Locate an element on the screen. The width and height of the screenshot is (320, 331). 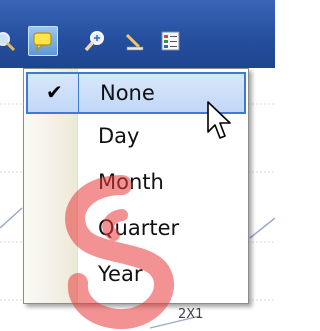
menu-item-quarter: Quarter is located at coordinates (136, 230).